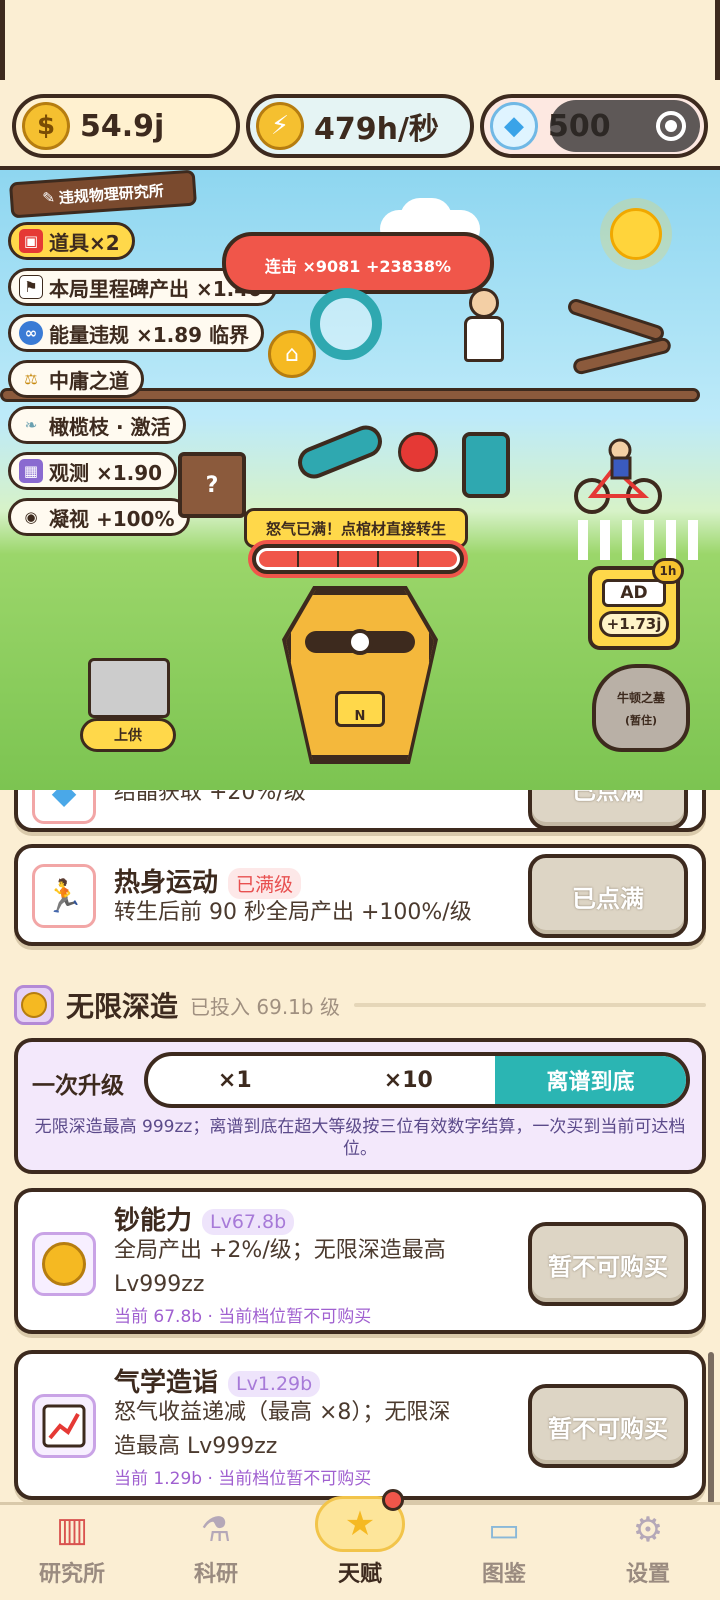 The image size is (720, 1600). Describe the element at coordinates (418, 452) in the screenshot. I see `apple-icon` at that location.